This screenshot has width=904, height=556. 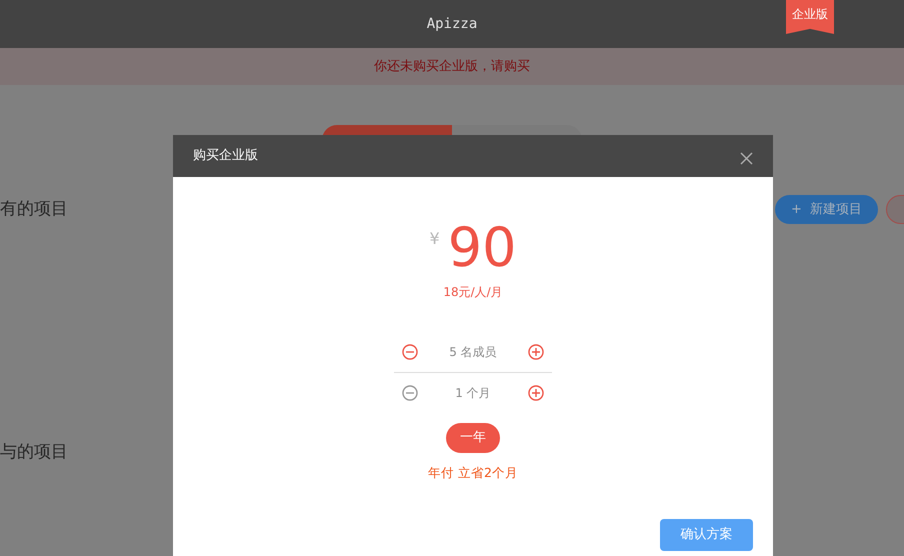 I want to click on minus-button, so click(x=410, y=352).